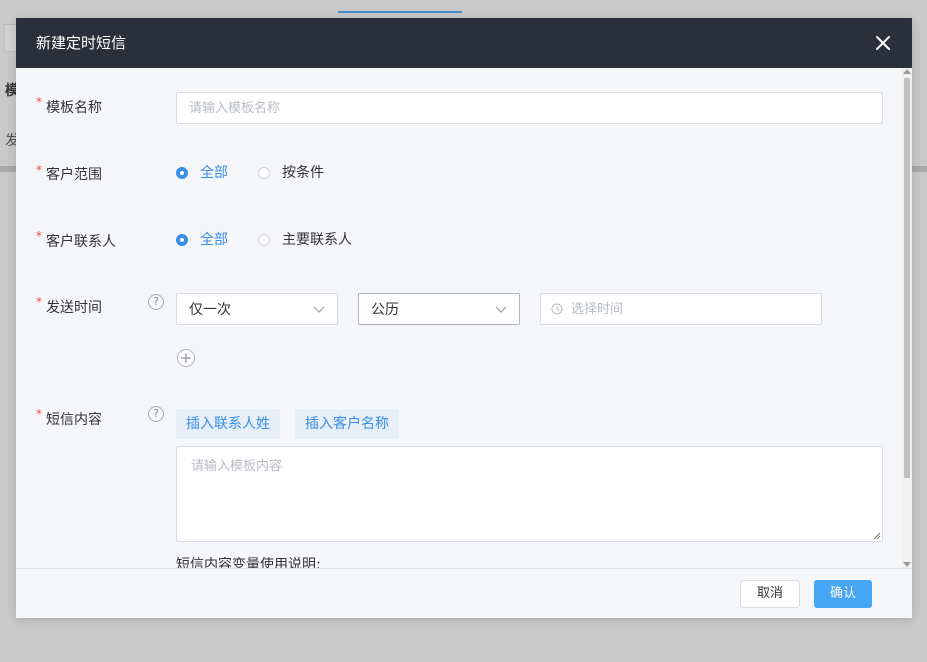  I want to click on dialog-scrollbar, so click(907, 318).